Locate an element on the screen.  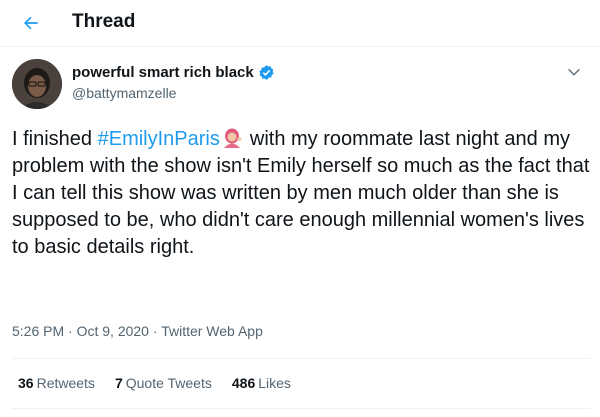
retweets-stat: 36 Retweets is located at coordinates (56, 383).